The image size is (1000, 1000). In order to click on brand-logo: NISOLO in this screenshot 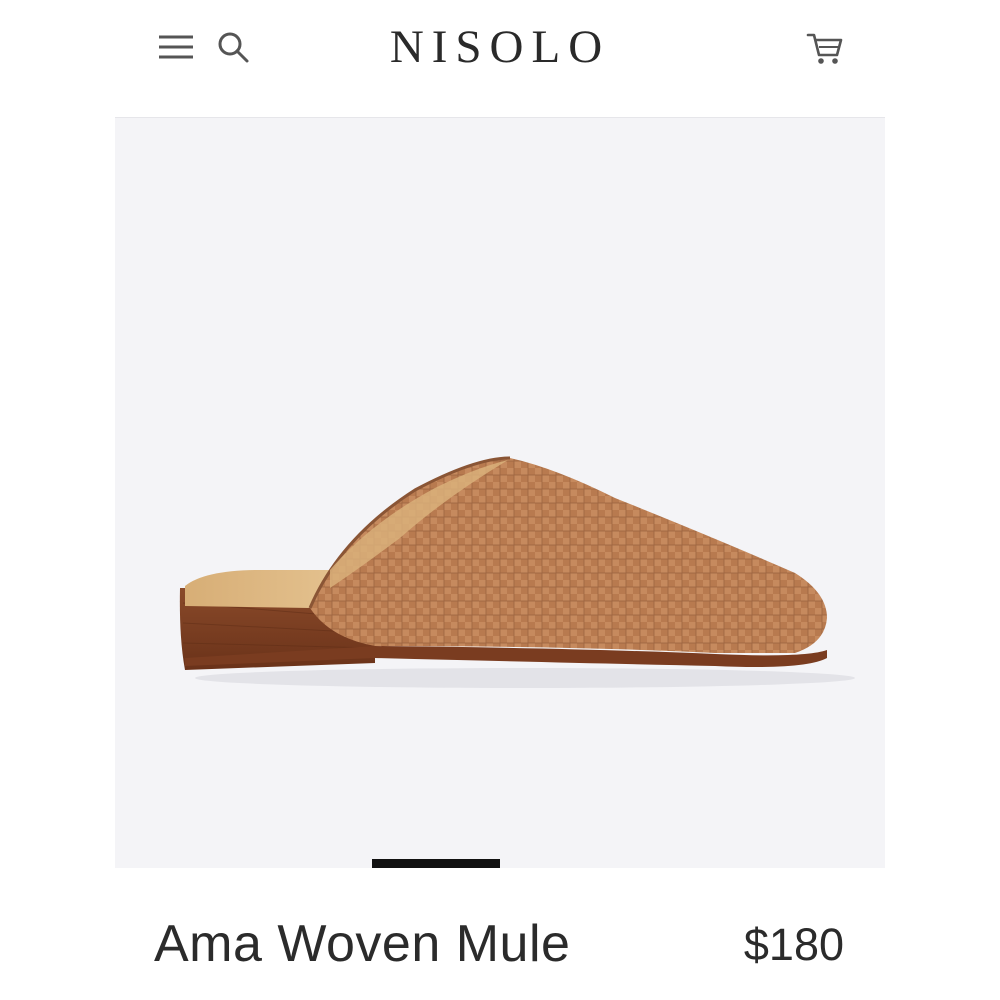, I will do `click(500, 47)`.